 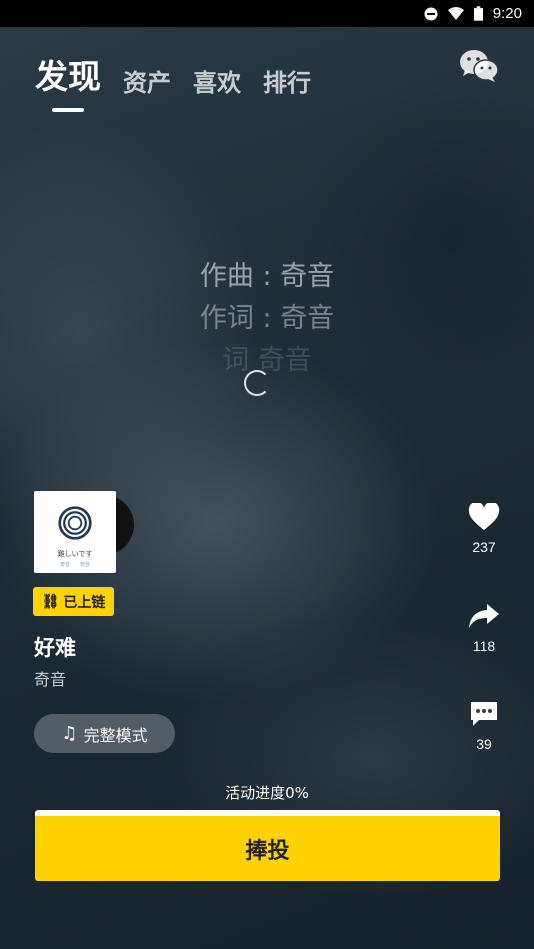 I want to click on tab-discover: 发现, so click(x=68, y=74).